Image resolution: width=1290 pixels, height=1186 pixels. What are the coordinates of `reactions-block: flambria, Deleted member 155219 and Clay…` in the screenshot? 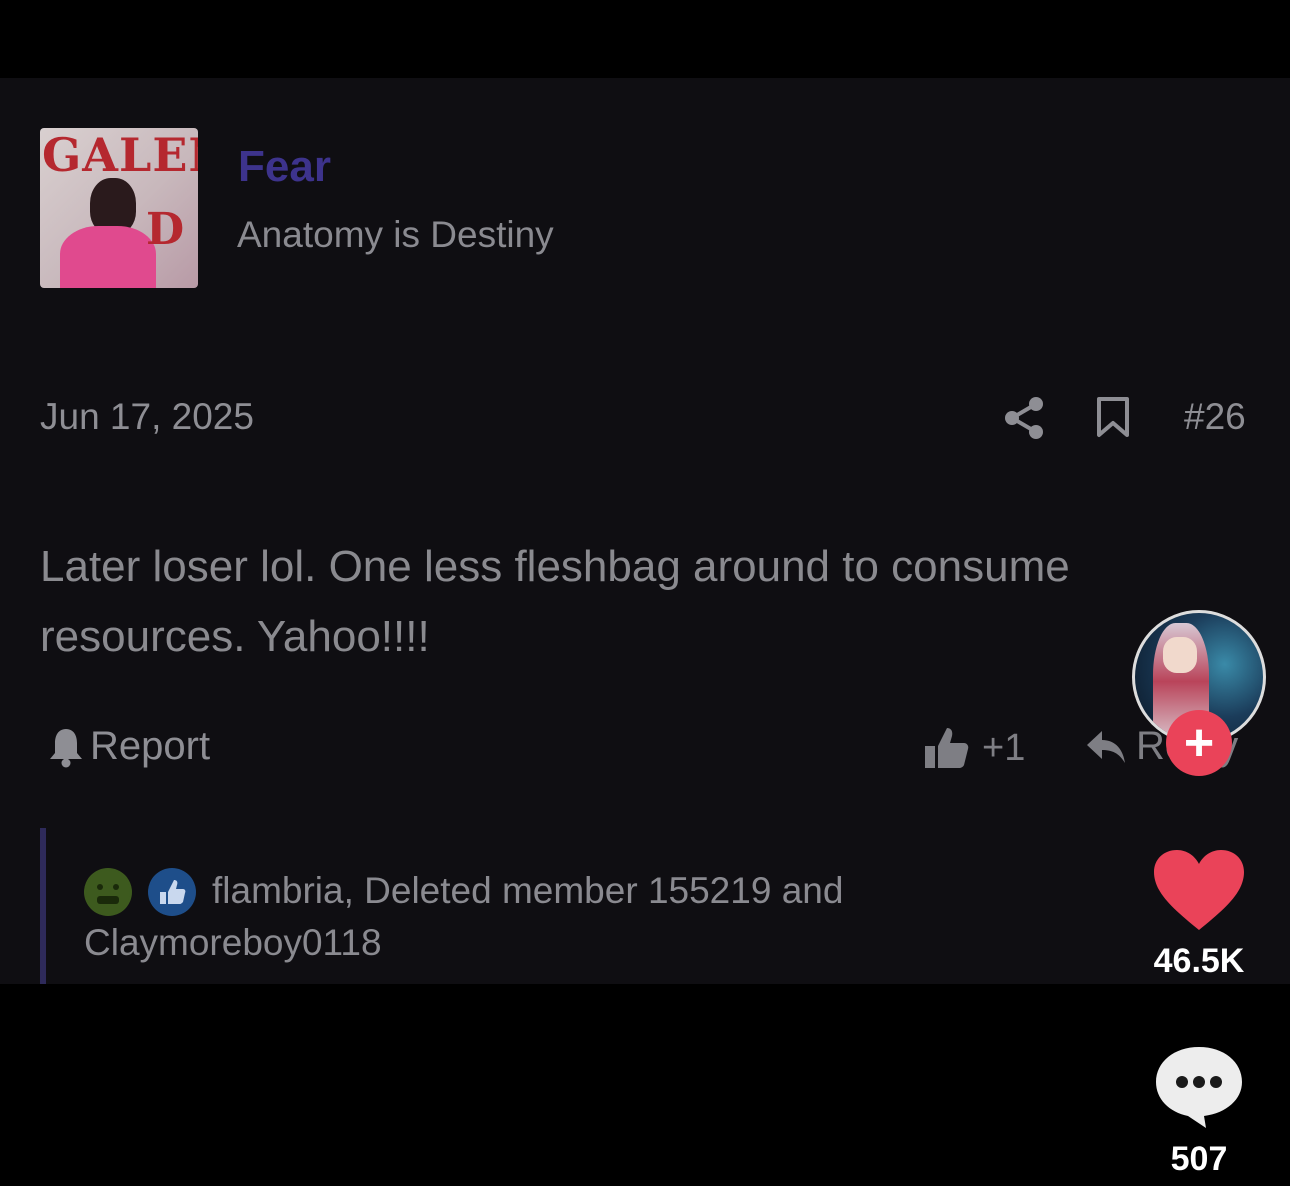 It's located at (490, 906).